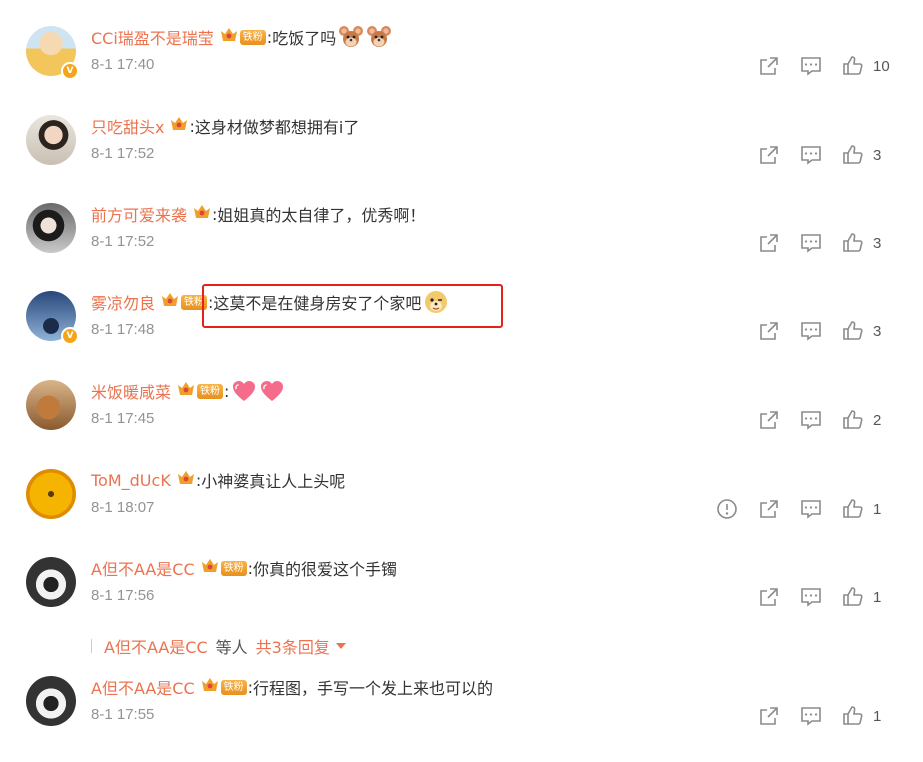 The width and height of the screenshot is (923, 762). Describe the element at coordinates (727, 509) in the screenshot. I see `report-icon` at that location.